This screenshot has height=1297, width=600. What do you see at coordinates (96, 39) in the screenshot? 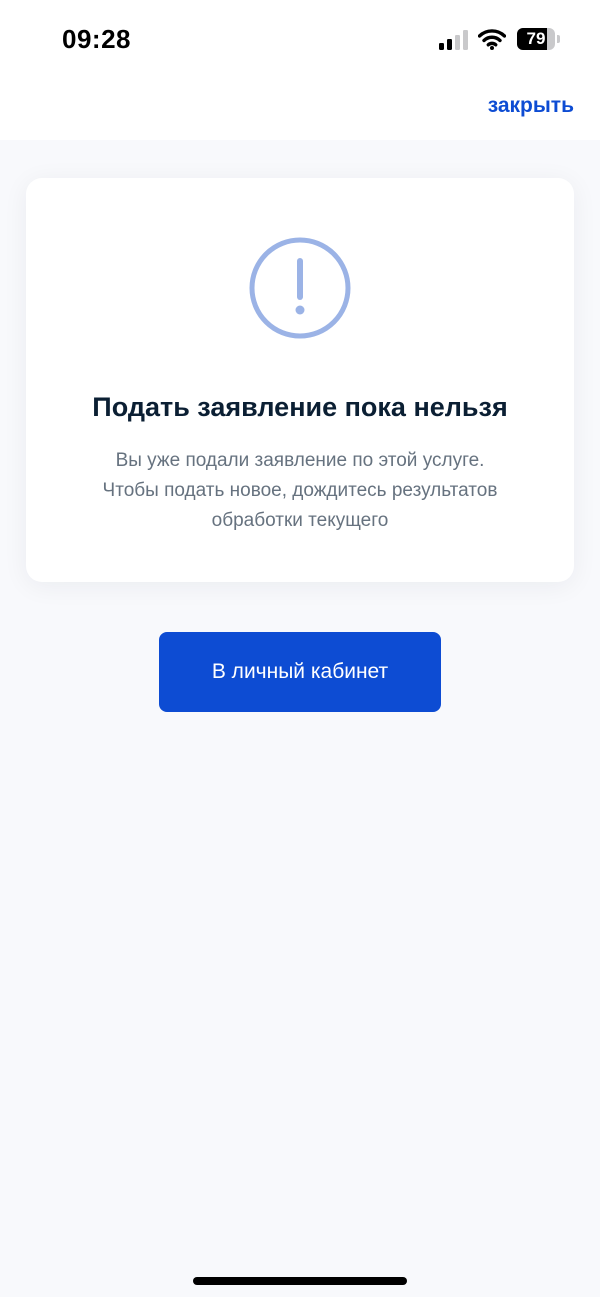
I see `status-time: 09:28` at bounding box center [96, 39].